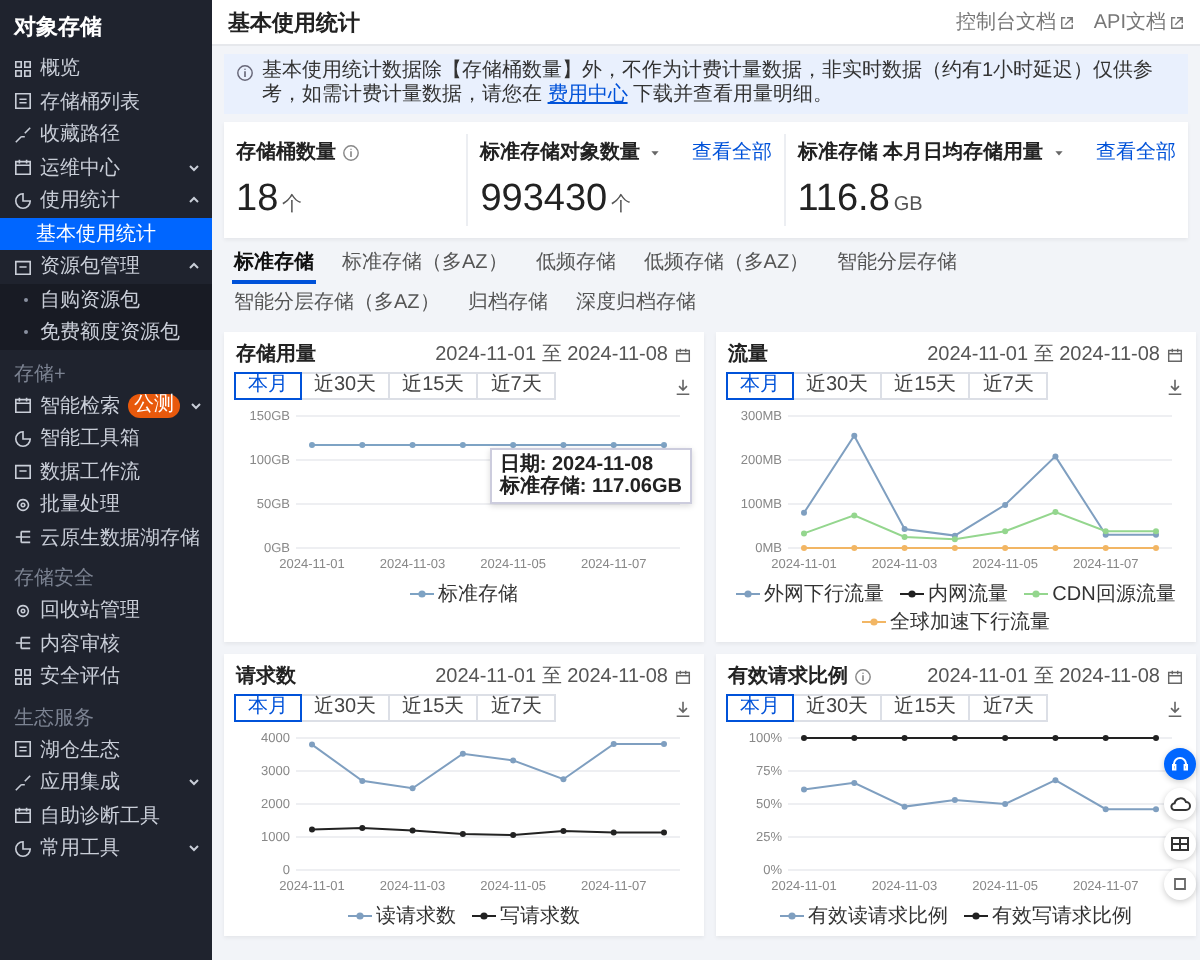  What do you see at coordinates (106, 504) in the screenshot?
I see `sidebar-item: 批量处理` at bounding box center [106, 504].